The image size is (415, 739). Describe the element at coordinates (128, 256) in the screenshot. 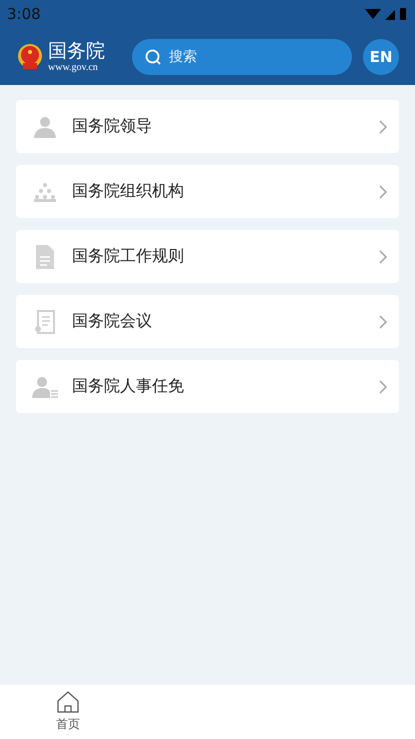

I see `menu-label: 国务院工作规则` at that location.